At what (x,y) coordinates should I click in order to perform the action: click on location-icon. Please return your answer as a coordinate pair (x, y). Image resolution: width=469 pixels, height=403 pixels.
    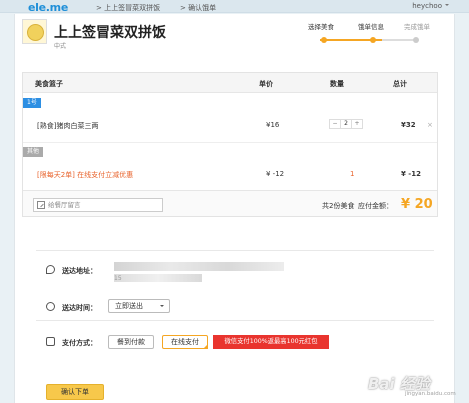
    Looking at the image, I should click on (50, 269).